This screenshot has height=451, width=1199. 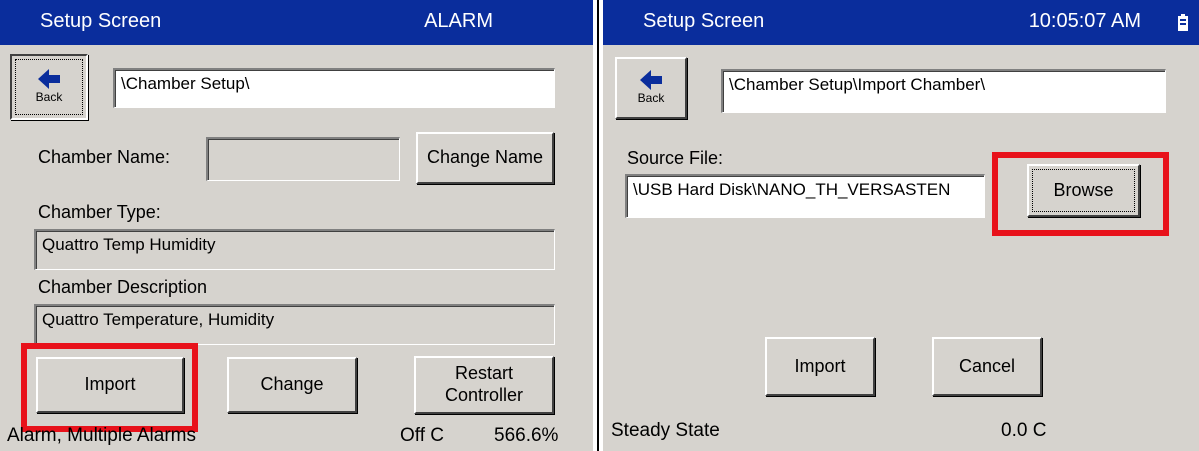 I want to click on change-name-button: Change Name, so click(x=485, y=158).